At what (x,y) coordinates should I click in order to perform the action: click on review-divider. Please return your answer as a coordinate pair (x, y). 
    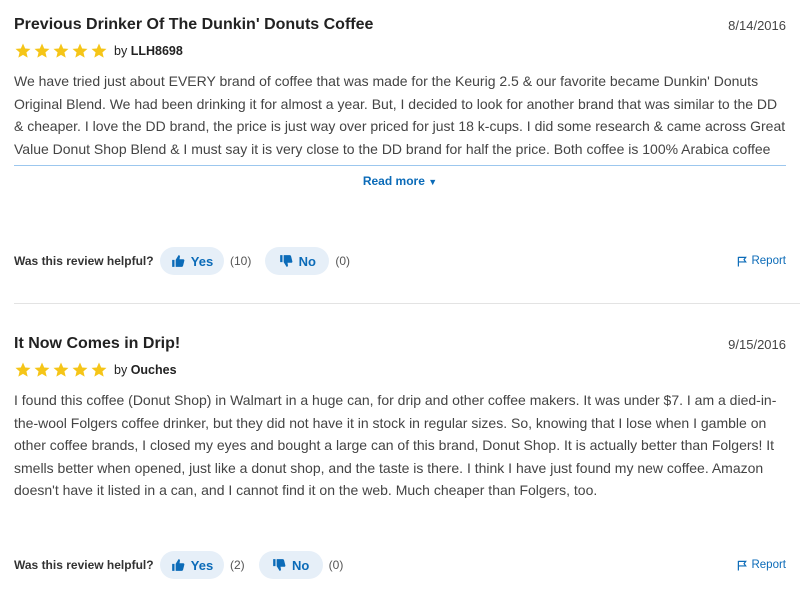
    Looking at the image, I should click on (407, 303).